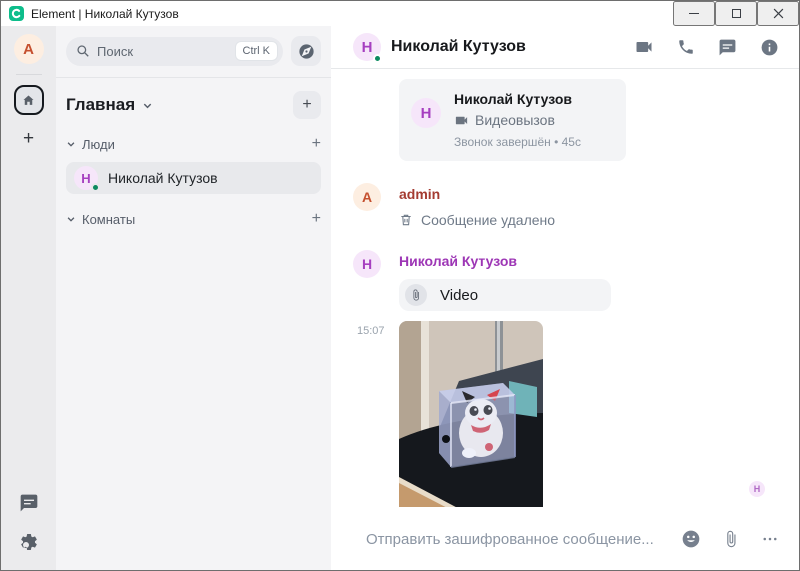 This screenshot has height=571, width=800. I want to click on message-timestamp: 15:07, so click(371, 331).